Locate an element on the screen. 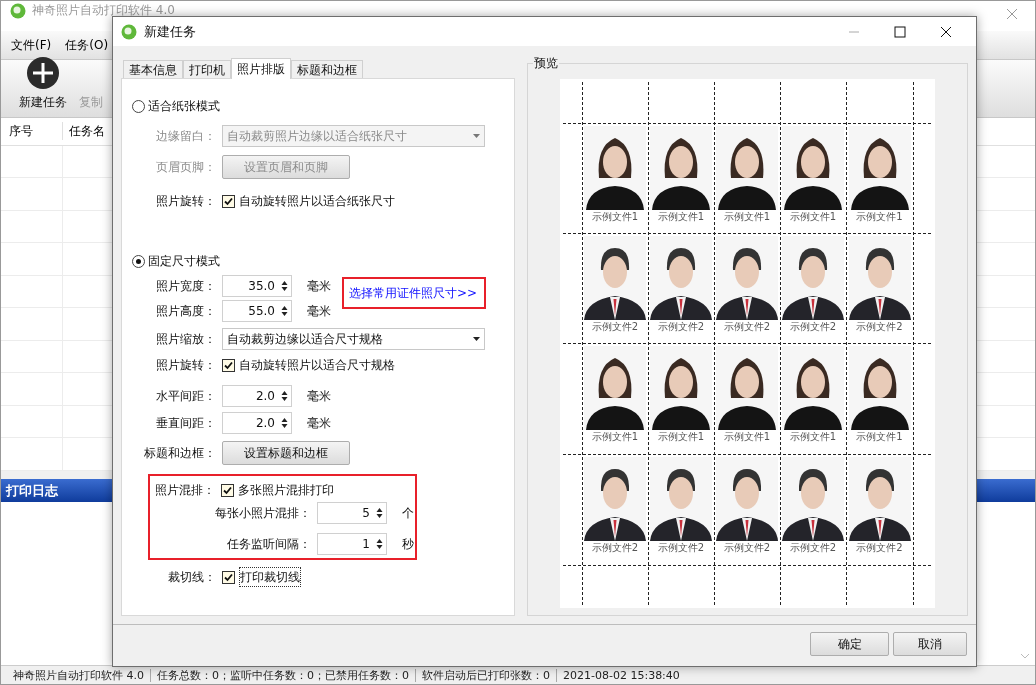  window-title: 神奇照片自动打印软件 4.0 is located at coordinates (103, 10).